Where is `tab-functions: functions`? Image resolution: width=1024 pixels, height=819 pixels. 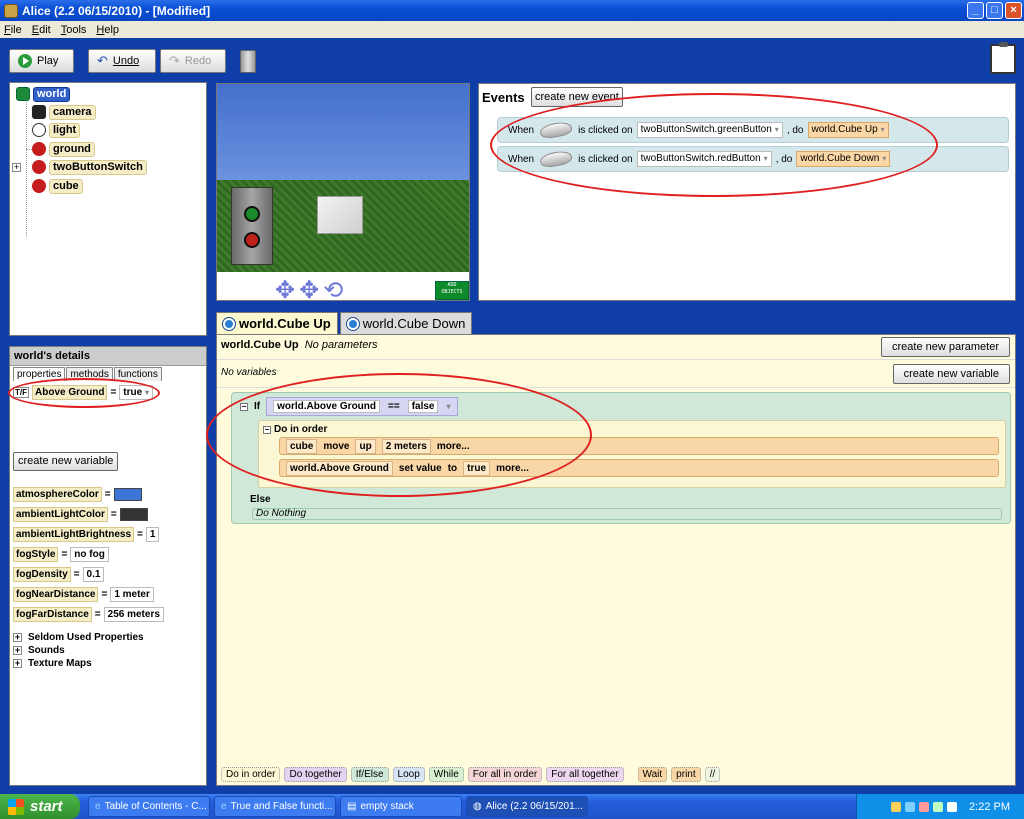
tab-functions: functions is located at coordinates (137, 374).